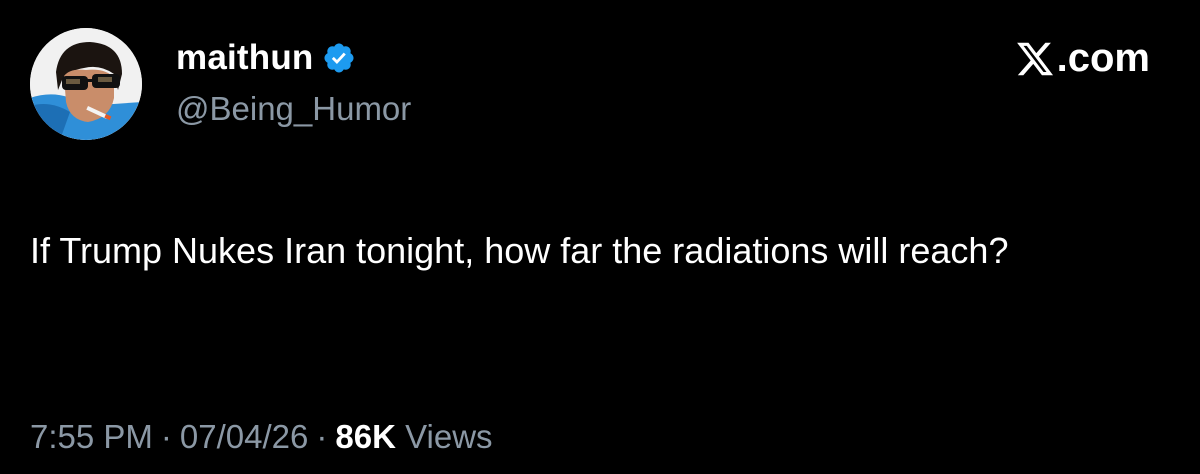  I want to click on display-name: maithun, so click(245, 58).